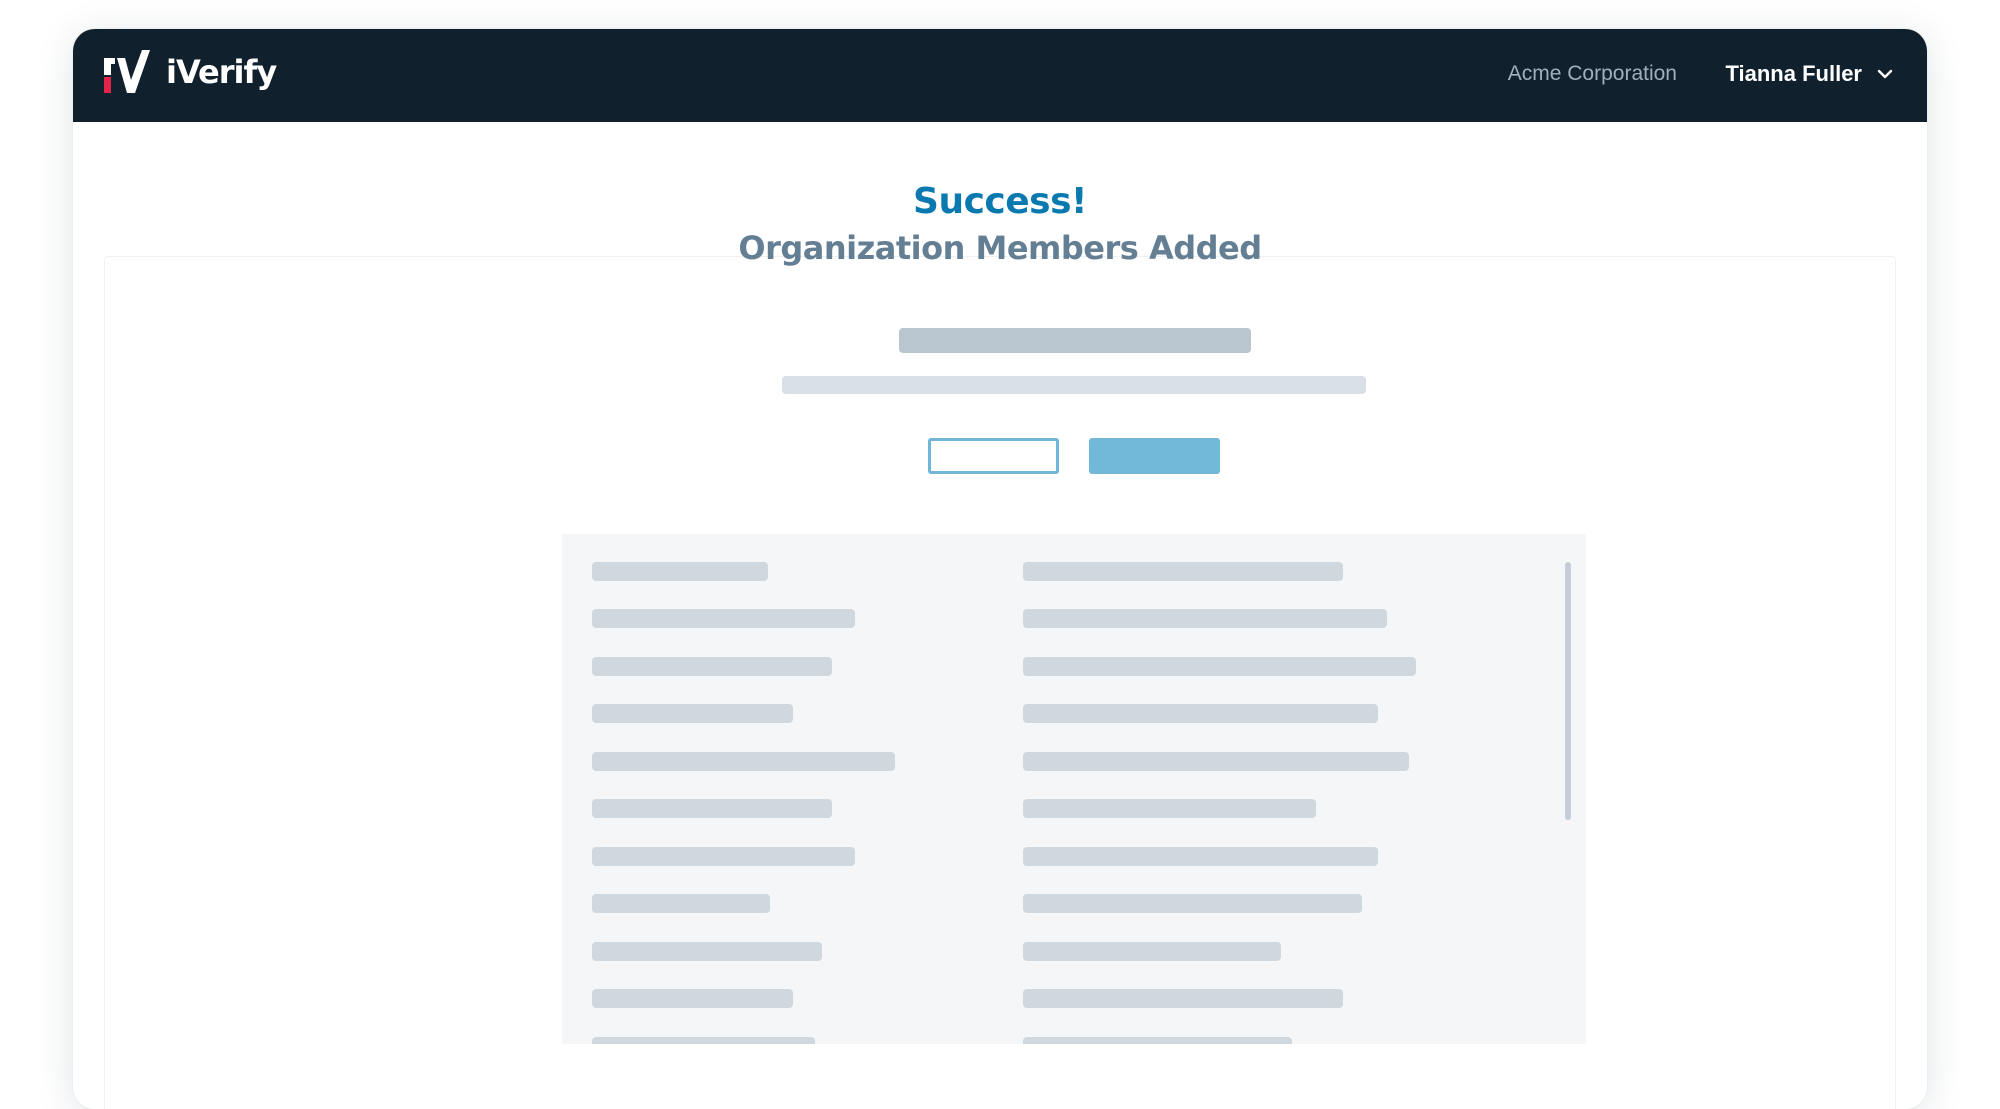 This screenshot has width=2000, height=1109. What do you see at coordinates (1568, 691) in the screenshot?
I see `members-scrollbar` at bounding box center [1568, 691].